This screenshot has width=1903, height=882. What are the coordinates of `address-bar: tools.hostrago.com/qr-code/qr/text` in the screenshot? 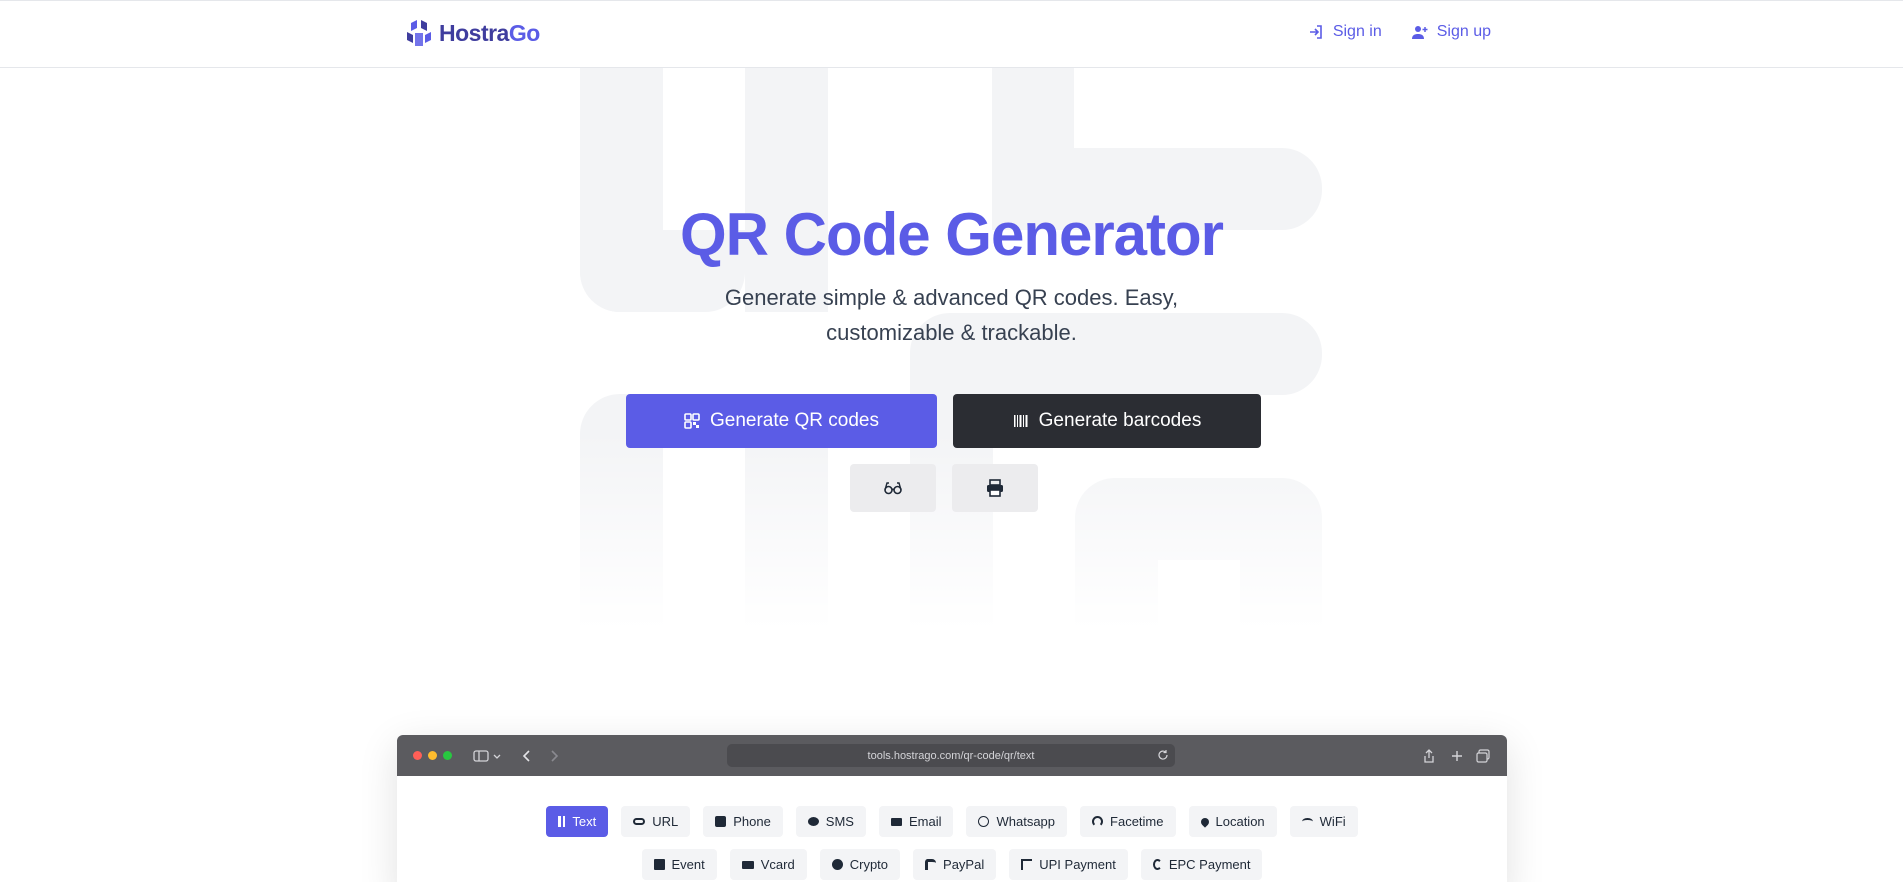 It's located at (951, 755).